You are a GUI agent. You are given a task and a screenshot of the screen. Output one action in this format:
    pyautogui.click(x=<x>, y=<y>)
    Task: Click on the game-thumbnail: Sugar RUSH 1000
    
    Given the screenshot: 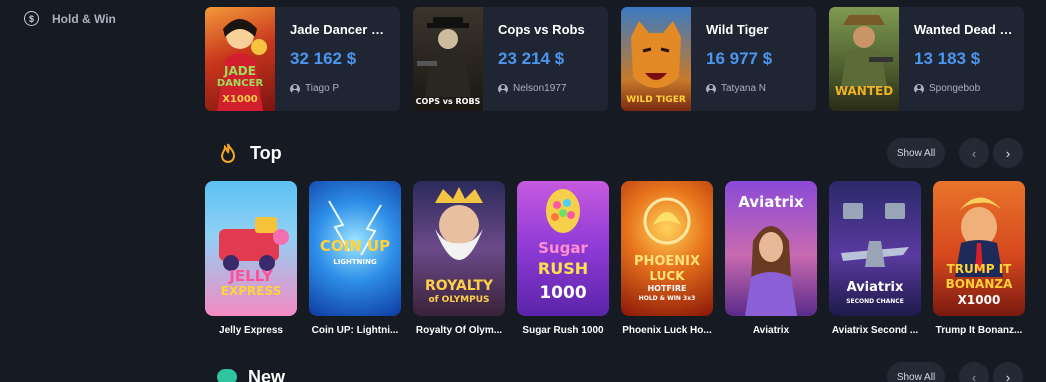 What is the action you would take?
    pyautogui.click(x=563, y=248)
    